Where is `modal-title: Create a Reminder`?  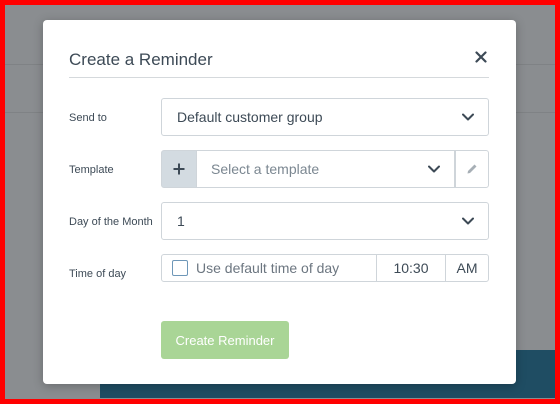
modal-title: Create a Reminder is located at coordinates (141, 59).